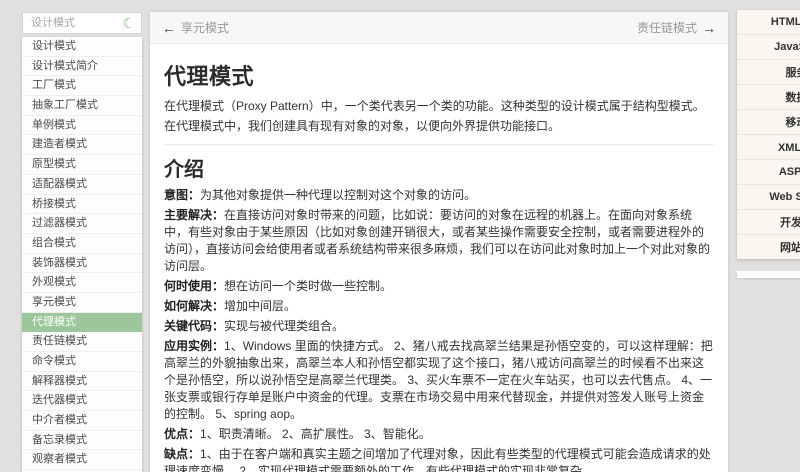 The image size is (800, 472). I want to click on sidebar-item: 责任链模式, so click(82, 342).